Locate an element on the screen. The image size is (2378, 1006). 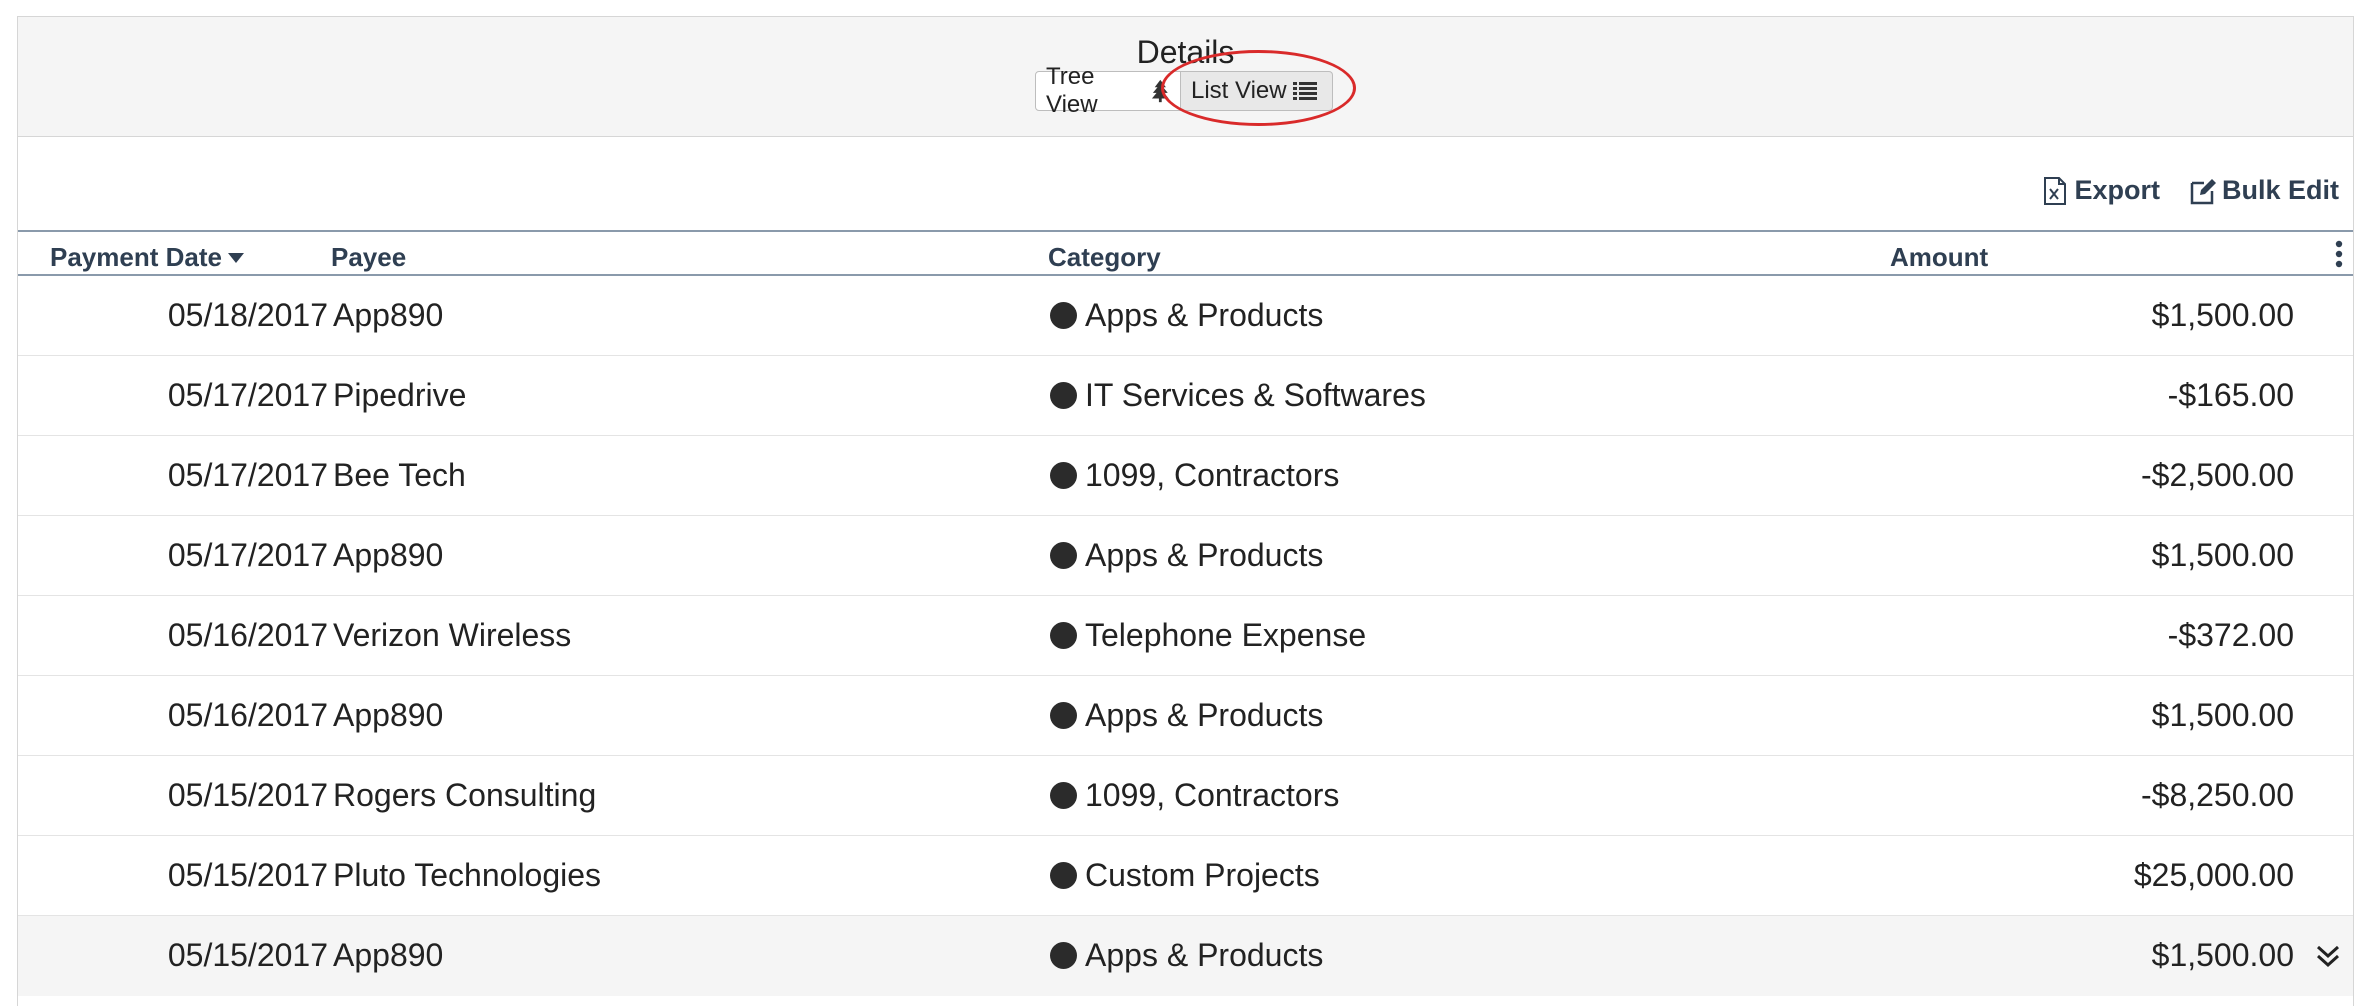
cell-payee: Bee Tech is located at coordinates (399, 475).